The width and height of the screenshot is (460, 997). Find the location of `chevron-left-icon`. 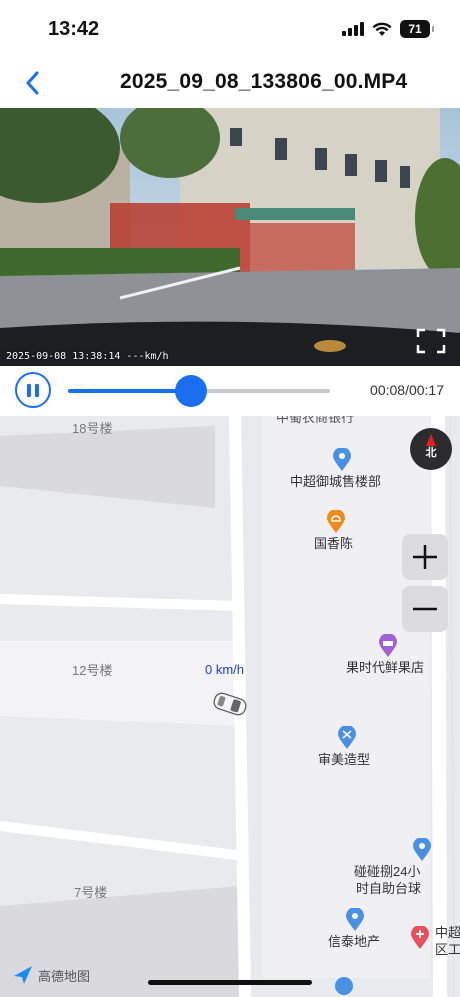

chevron-left-icon is located at coordinates (32, 83).